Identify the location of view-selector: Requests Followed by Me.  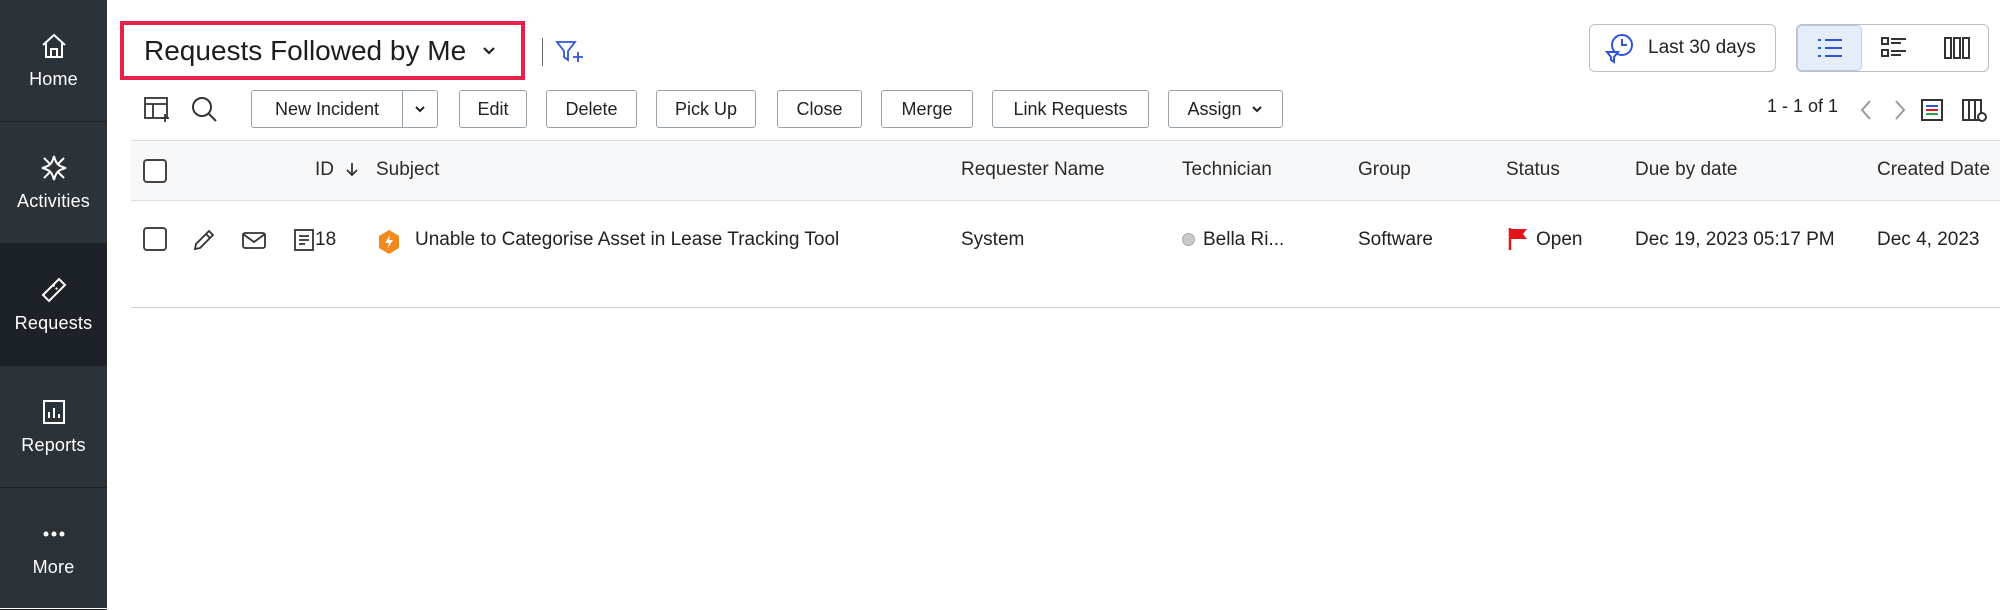
(322, 50).